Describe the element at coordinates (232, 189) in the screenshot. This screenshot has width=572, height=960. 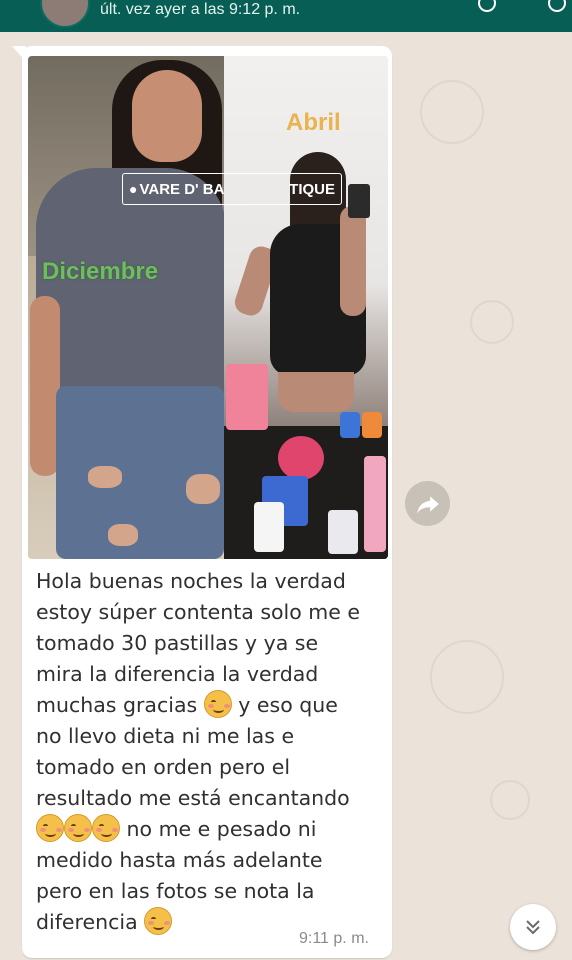
I see `location-tag: ● VARE D' BA TIQUE` at that location.